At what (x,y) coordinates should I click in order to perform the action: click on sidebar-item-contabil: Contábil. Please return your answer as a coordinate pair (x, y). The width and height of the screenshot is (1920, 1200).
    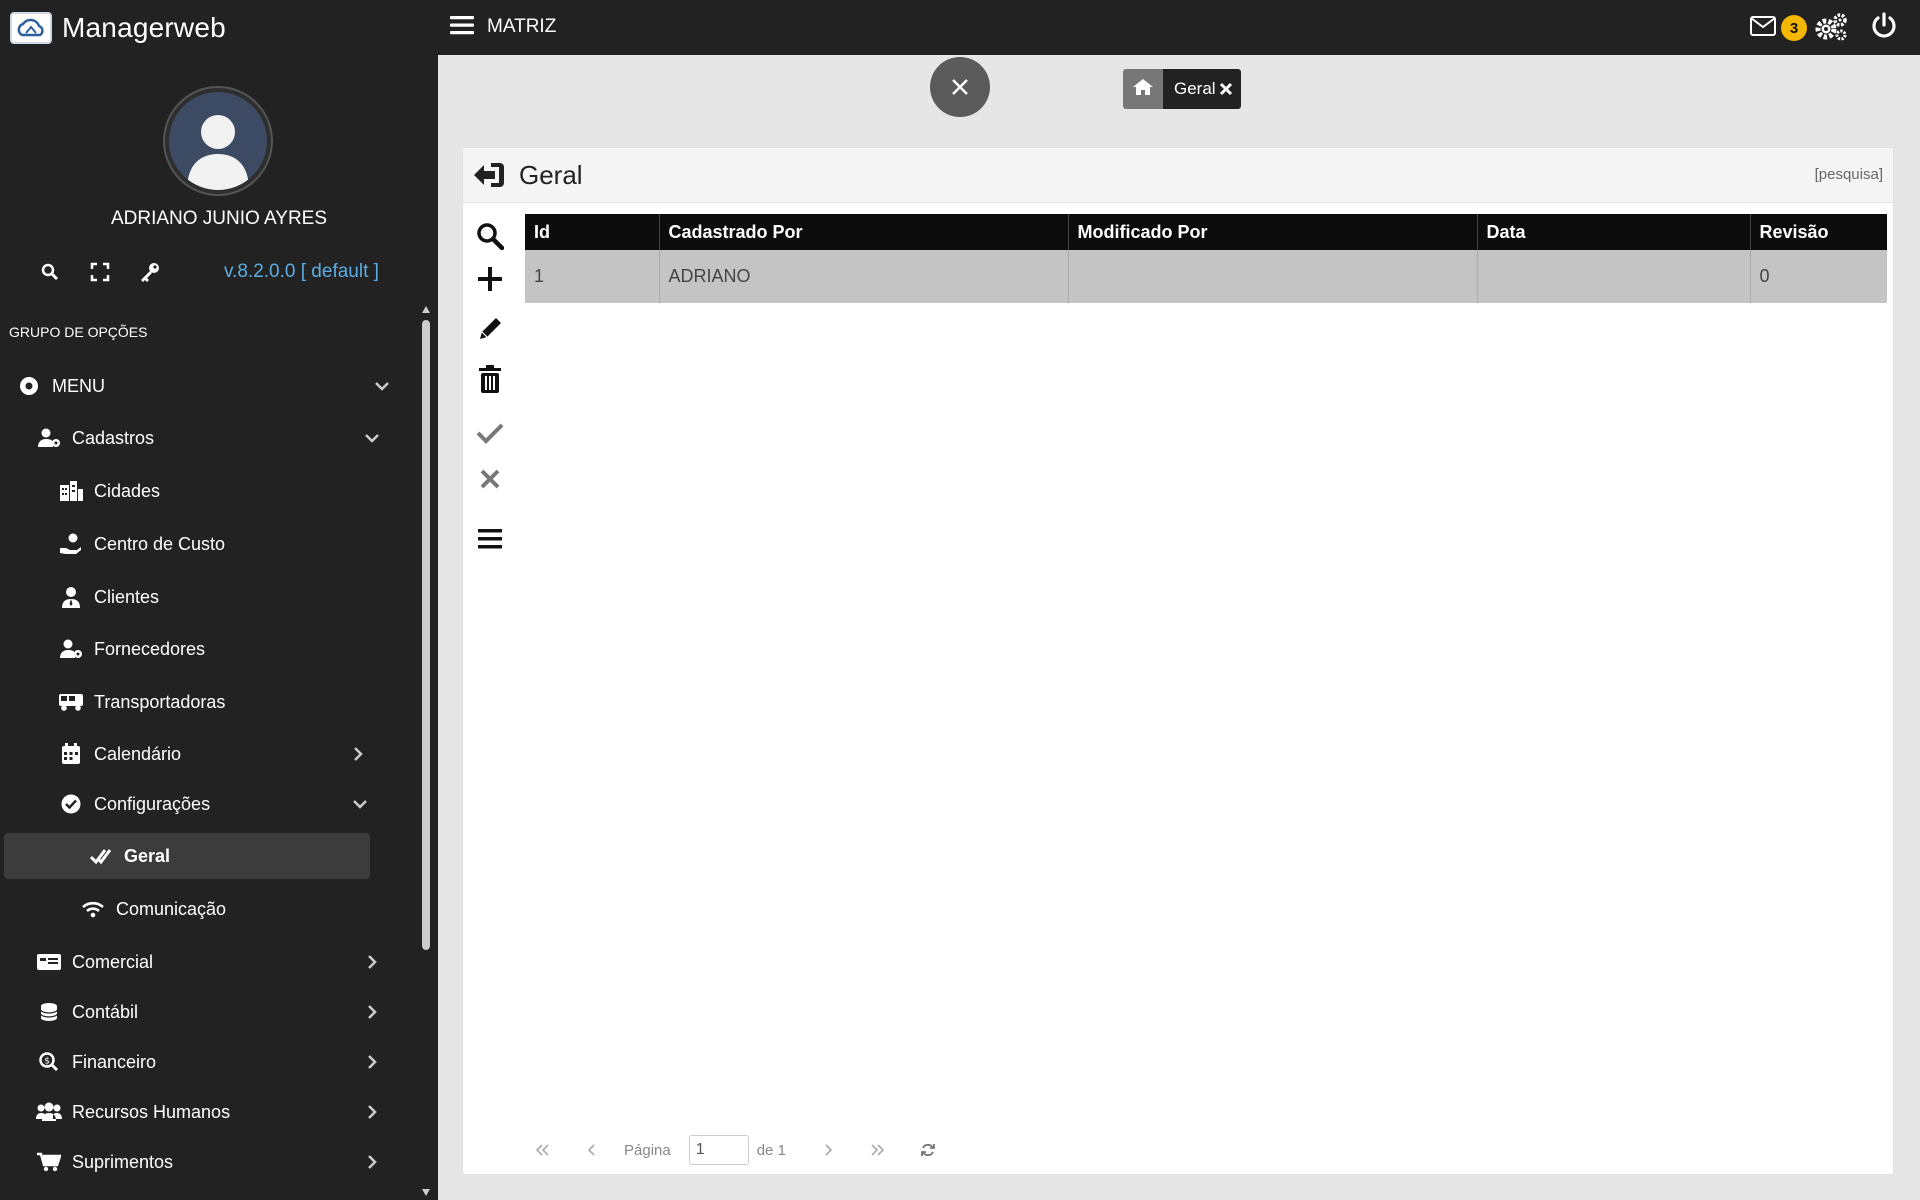
    Looking at the image, I should click on (211, 1012).